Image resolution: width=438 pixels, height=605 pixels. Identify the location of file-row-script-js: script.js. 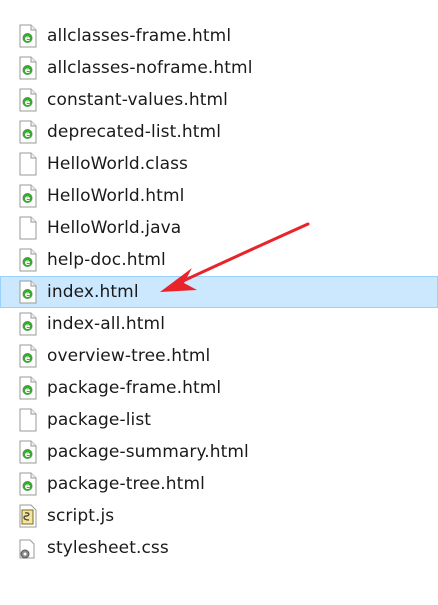
(219, 516).